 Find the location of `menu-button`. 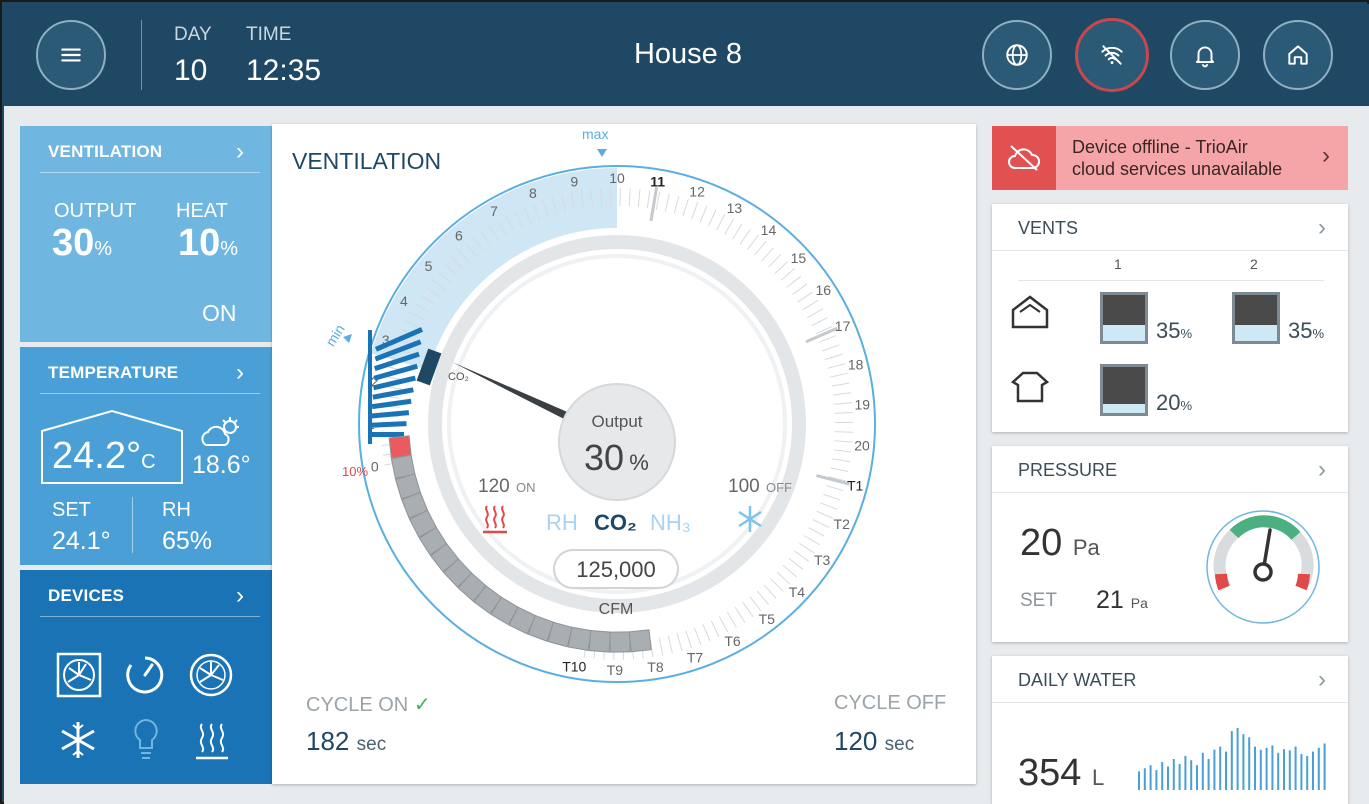

menu-button is located at coordinates (71, 55).